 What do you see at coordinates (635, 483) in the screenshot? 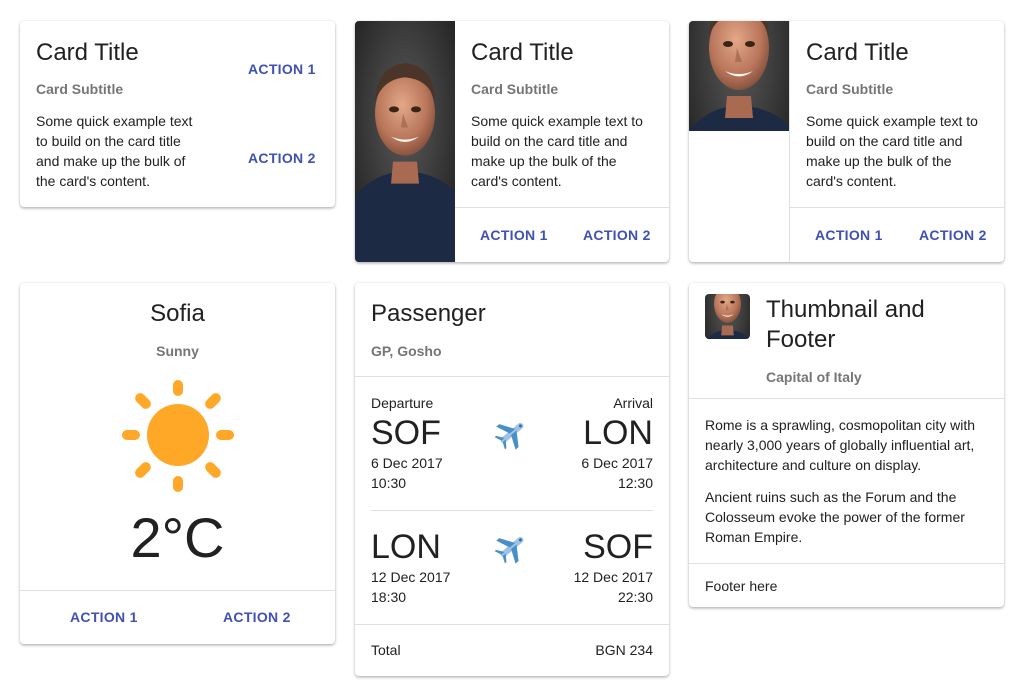
I see `arrival-time: 12:30` at bounding box center [635, 483].